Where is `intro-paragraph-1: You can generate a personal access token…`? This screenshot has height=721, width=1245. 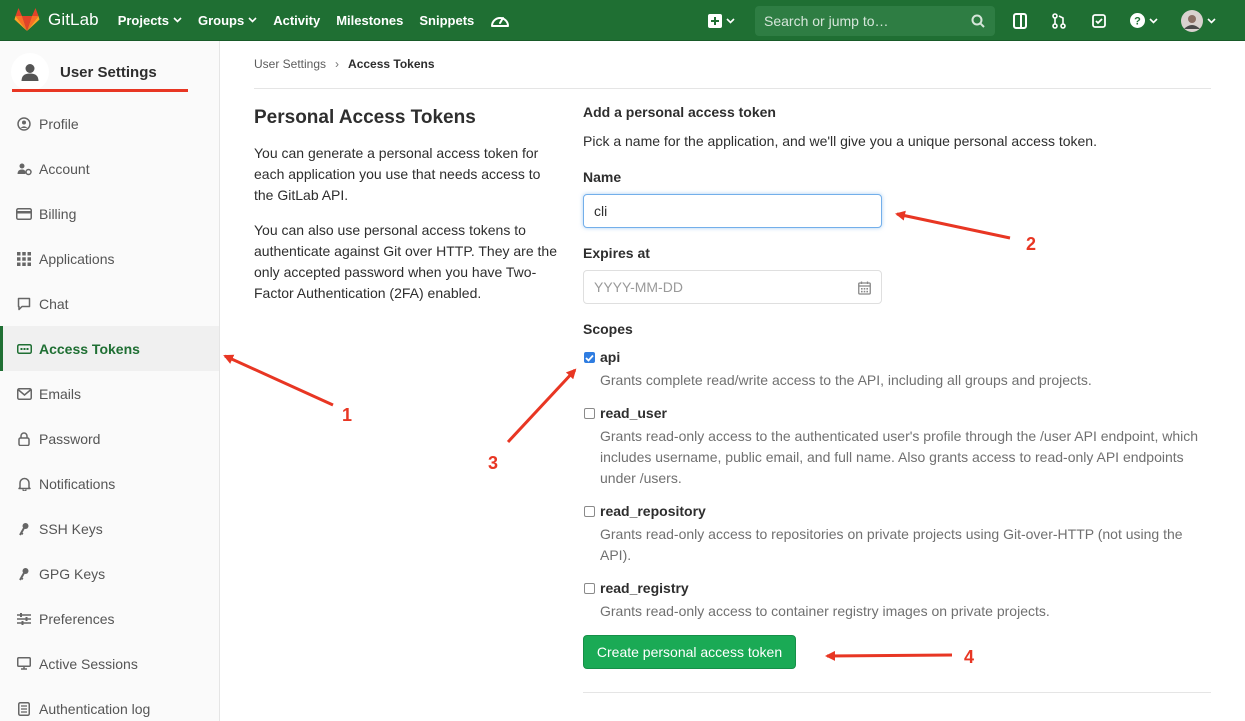 intro-paragraph-1: You can generate a personal access token… is located at coordinates (397, 174).